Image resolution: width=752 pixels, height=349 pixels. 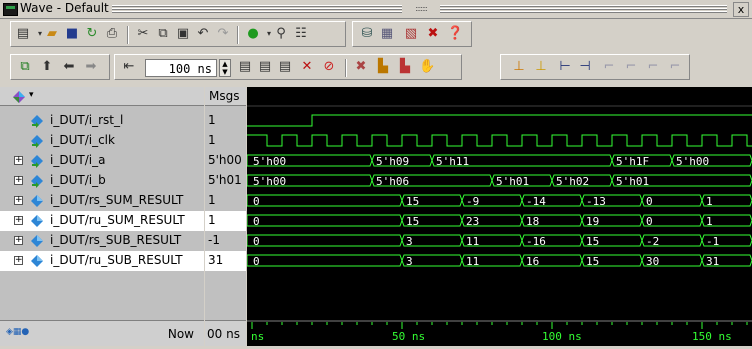 I want to click on close-button: x, so click(x=741, y=9).